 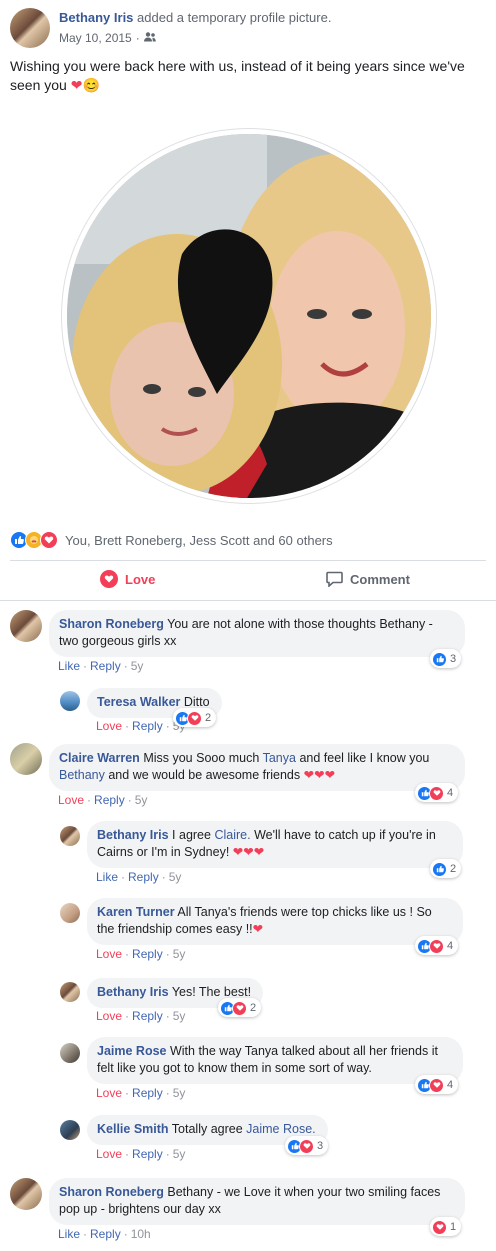 I want to click on comment-actions: Like · Reply · 5y, so click(x=101, y=666).